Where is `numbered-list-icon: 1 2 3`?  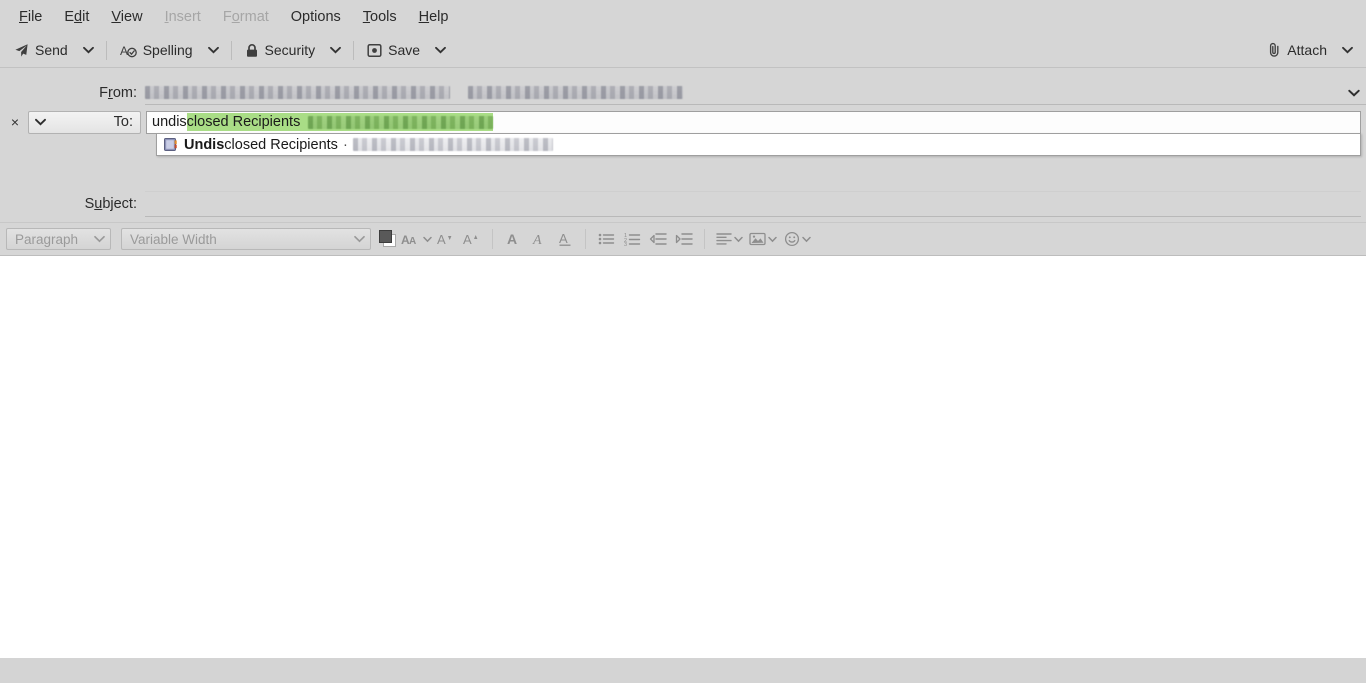 numbered-list-icon: 1 2 3 is located at coordinates (632, 239).